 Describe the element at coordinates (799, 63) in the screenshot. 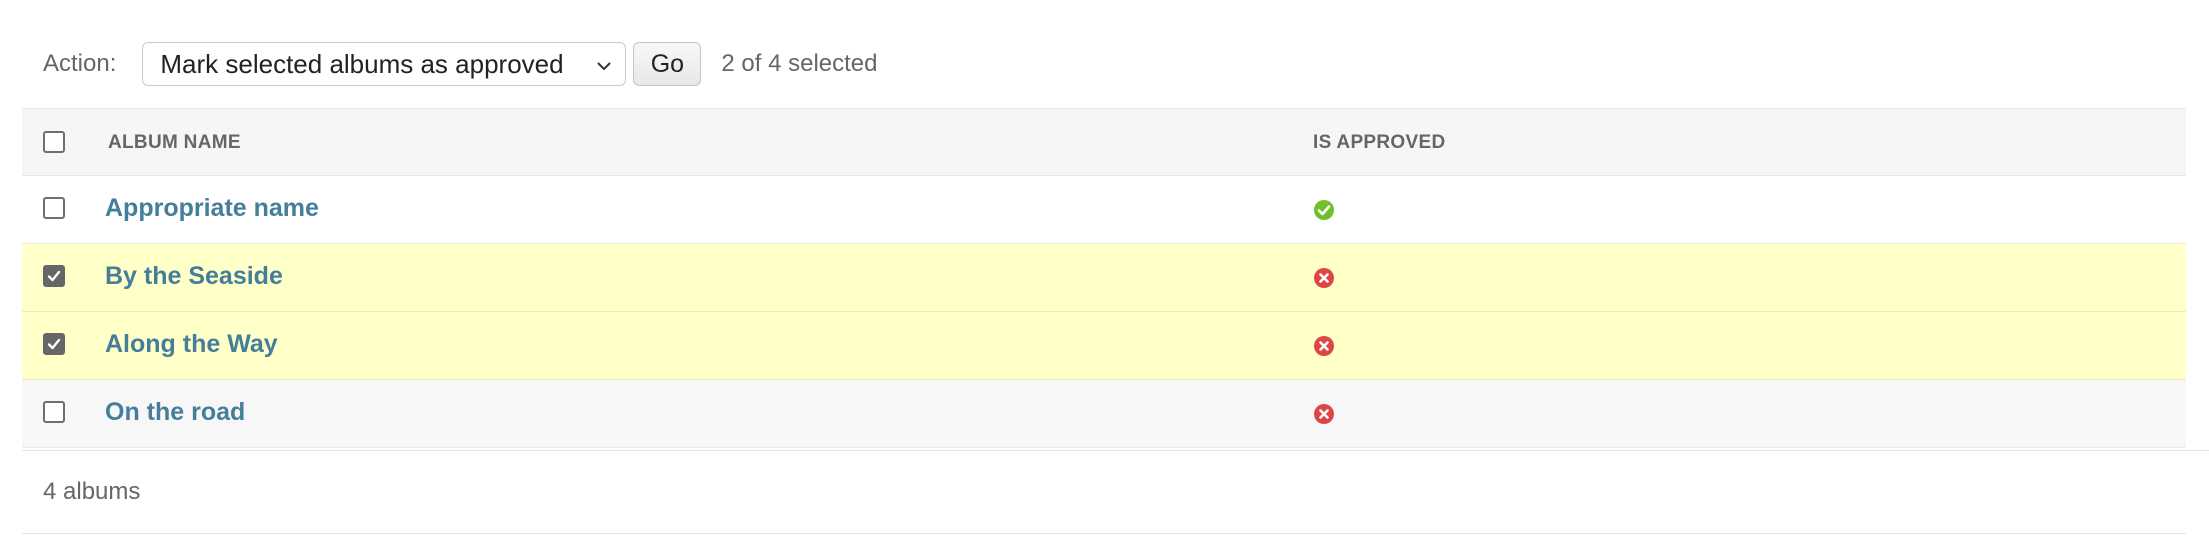

I see `selection-counter: 2 of 4 selected` at that location.